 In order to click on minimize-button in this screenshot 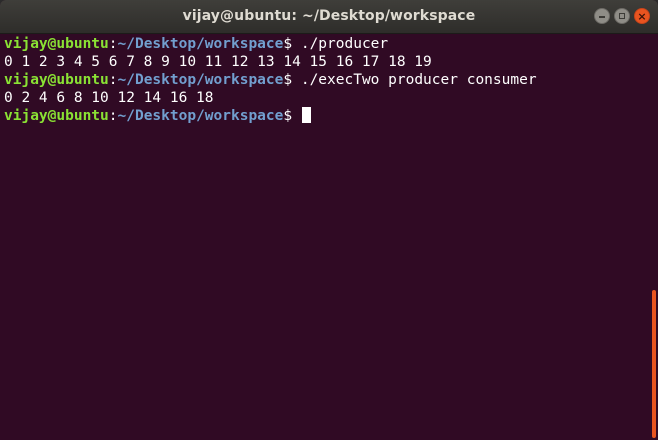, I will do `click(602, 16)`.